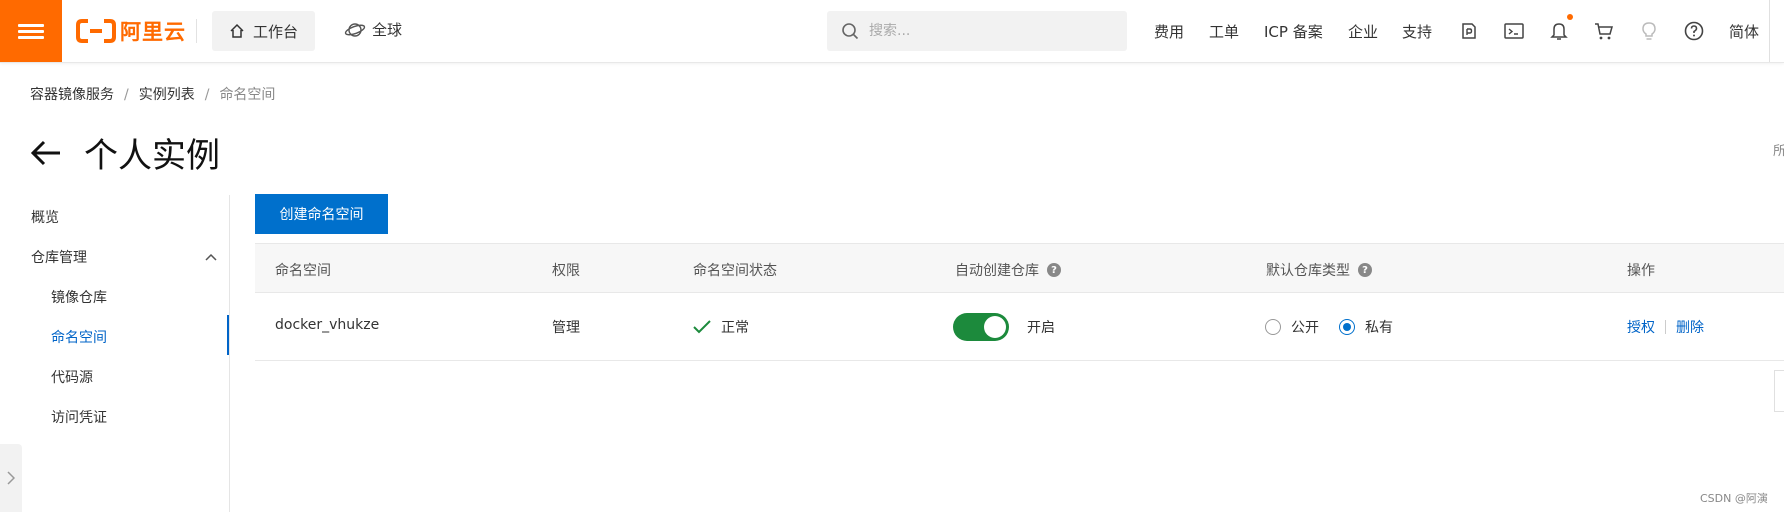 The image size is (1784, 512). What do you see at coordinates (1694, 31) in the screenshot?
I see `help-icon` at bounding box center [1694, 31].